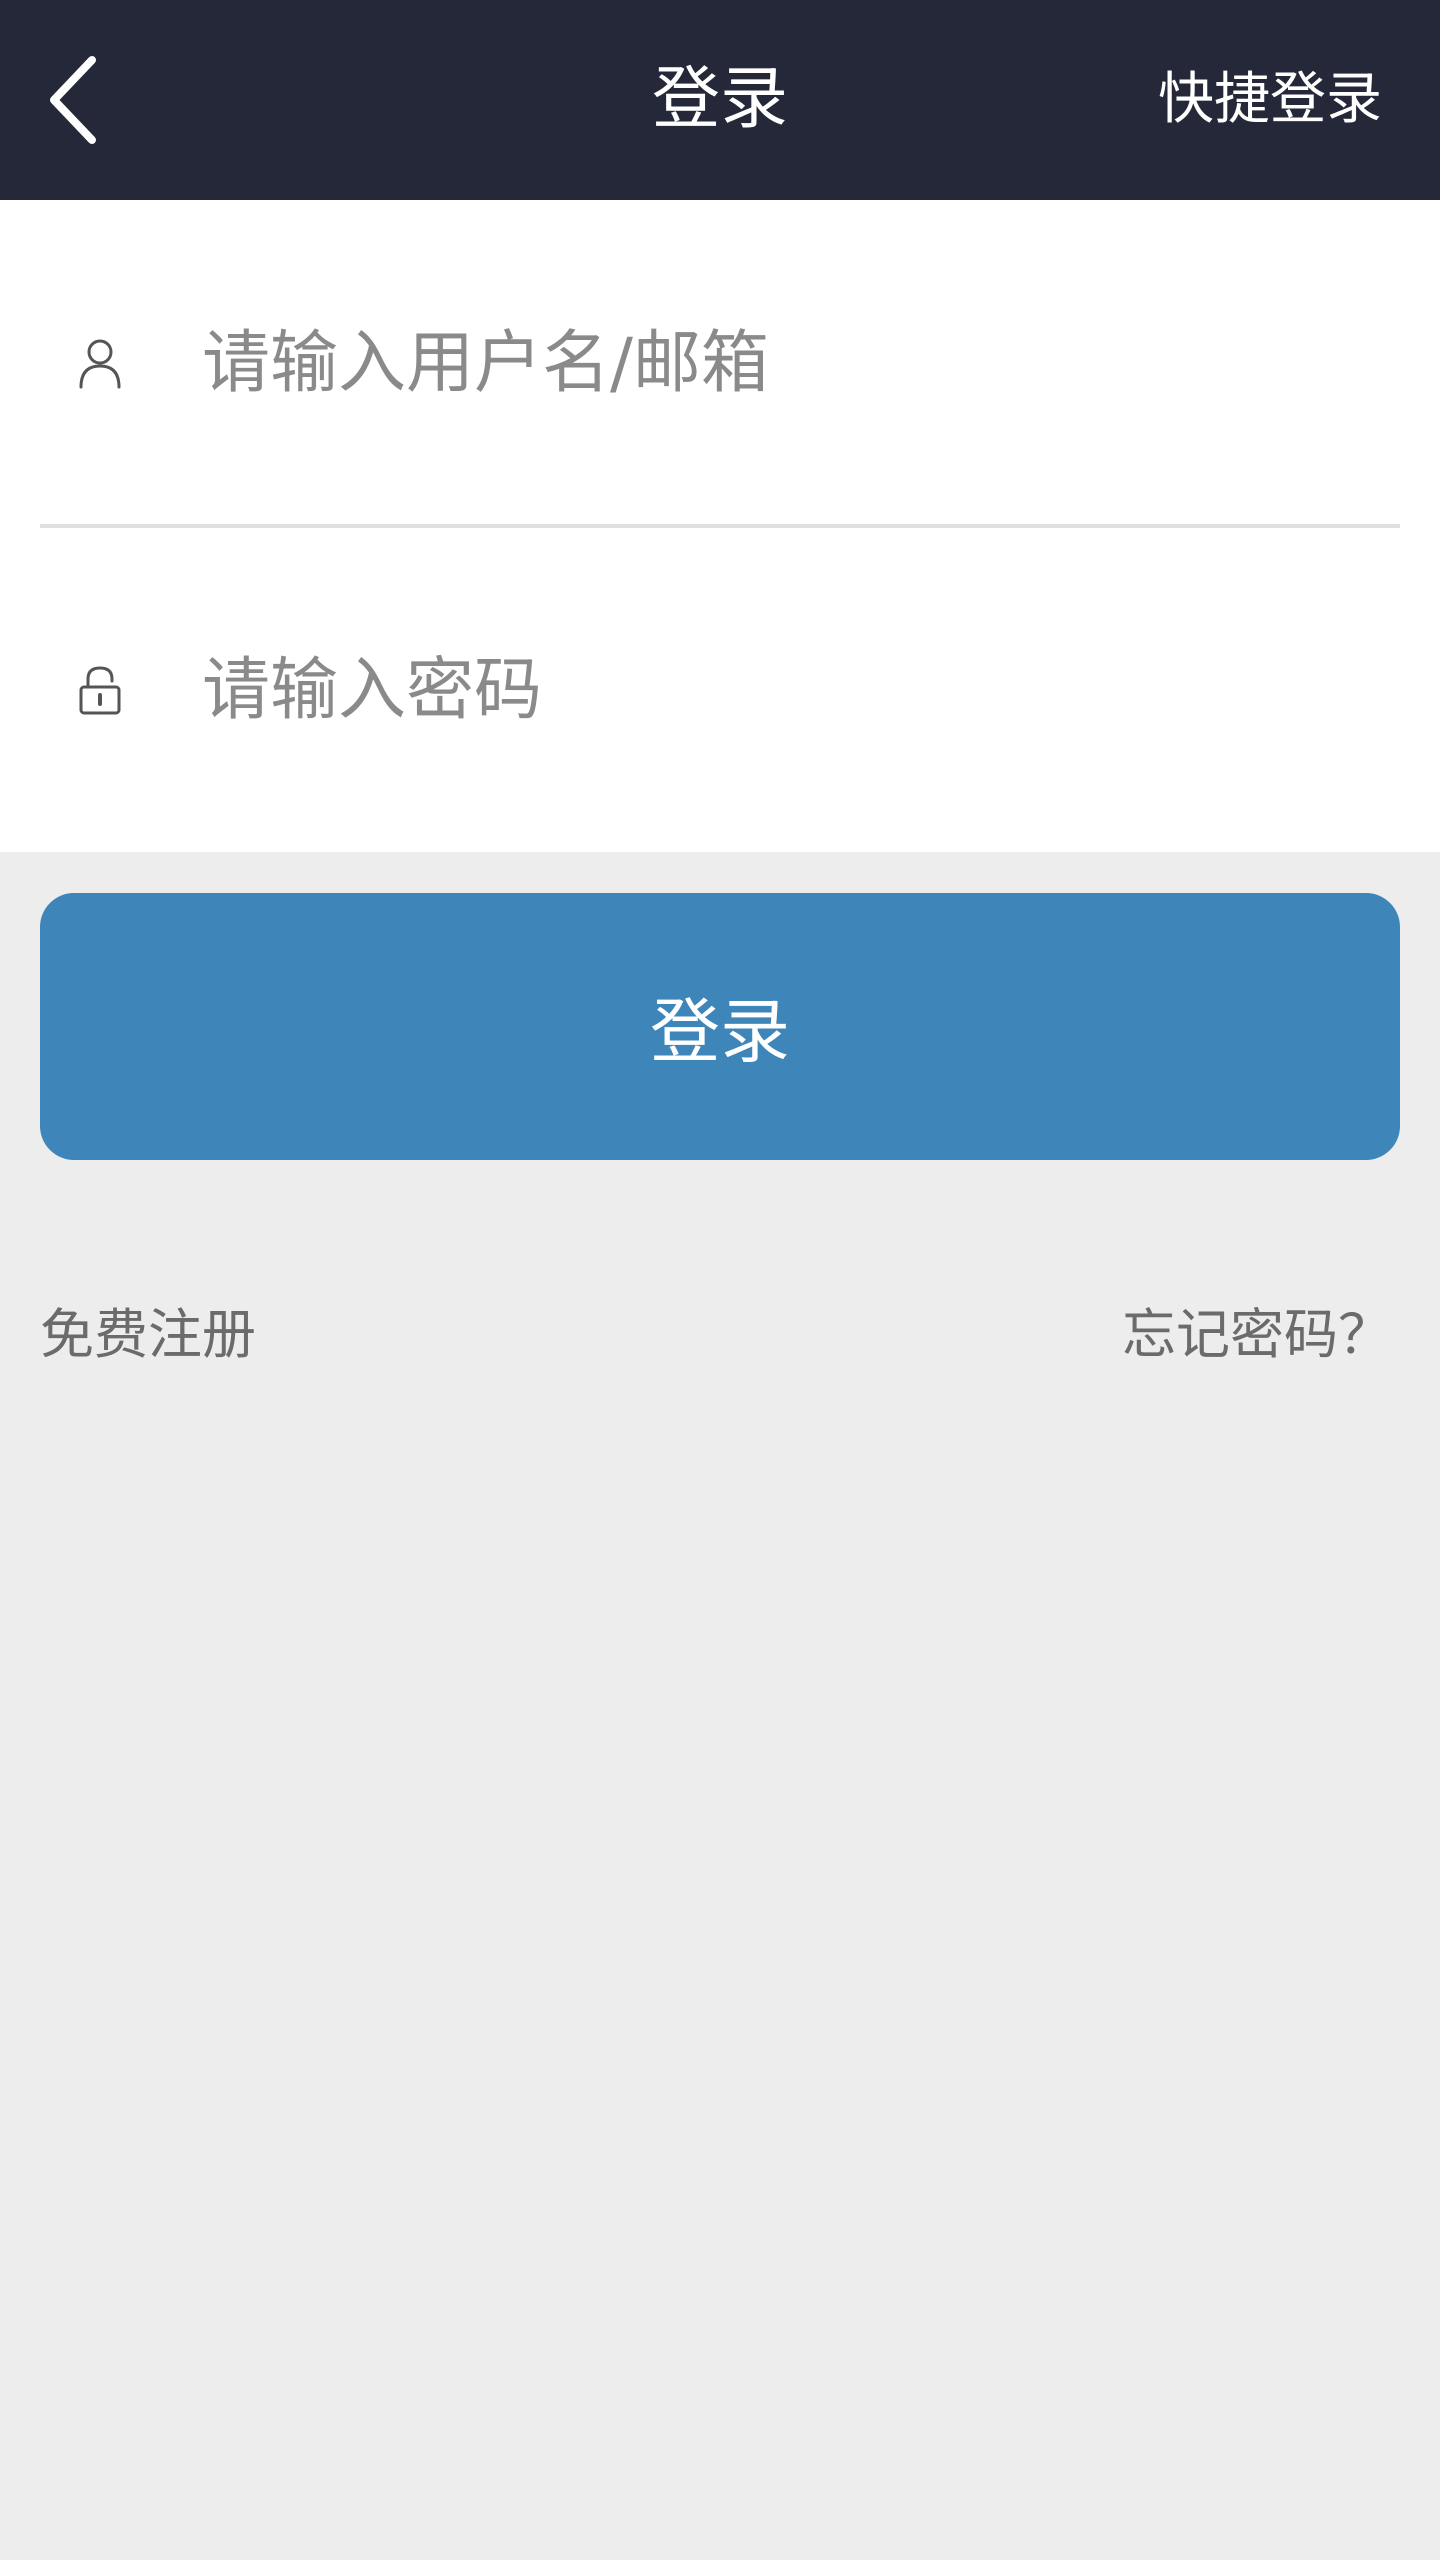  Describe the element at coordinates (1257, 1335) in the screenshot. I see `forgot-password-link: 忘记密码？` at that location.